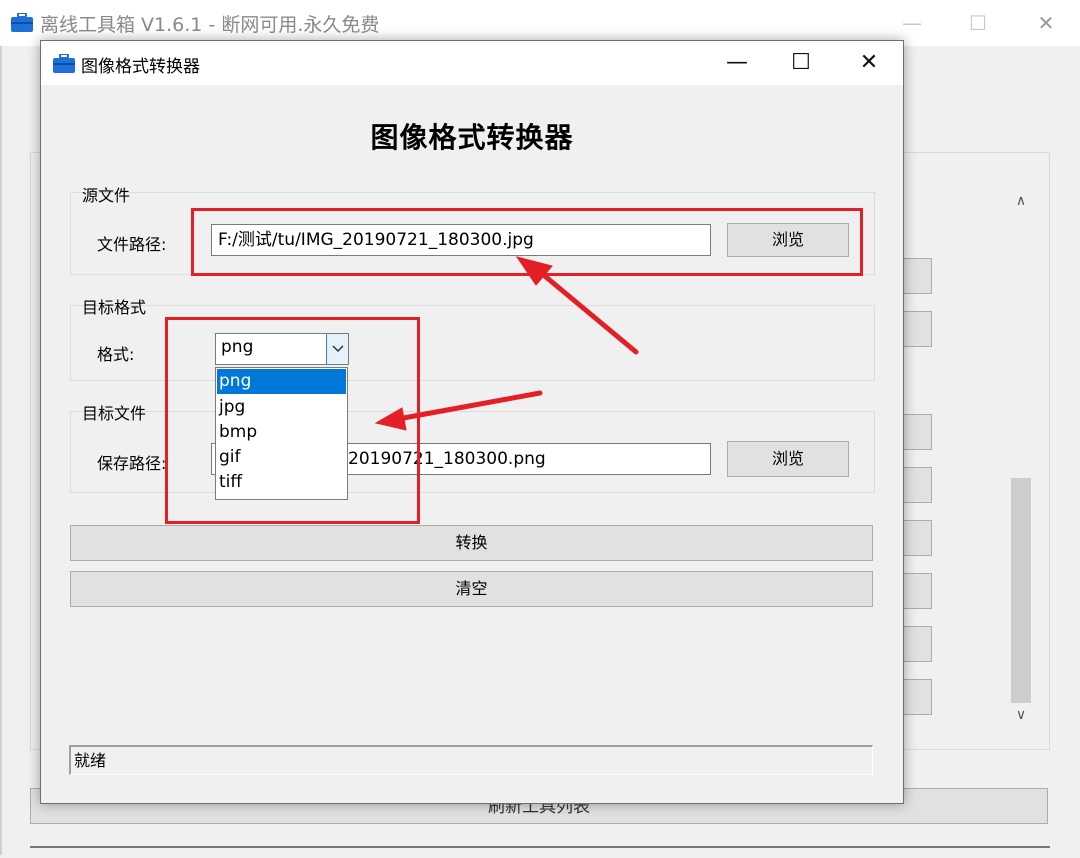 Image resolution: width=1080 pixels, height=858 pixels. Describe the element at coordinates (577, 305) in the screenshot. I see `annotation-arrow-to-path` at that location.